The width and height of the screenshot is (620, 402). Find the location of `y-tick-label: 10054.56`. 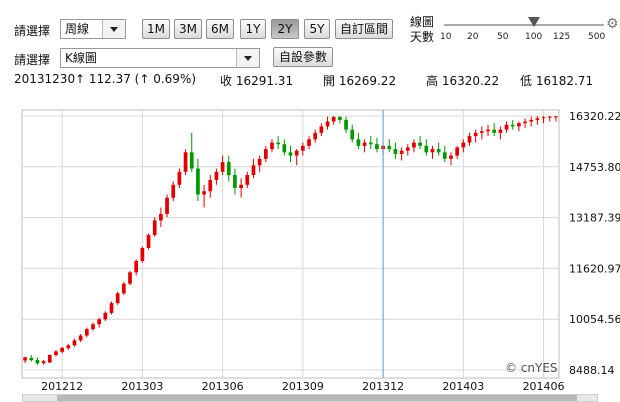

y-tick-label: 10054.56 is located at coordinates (594, 319).